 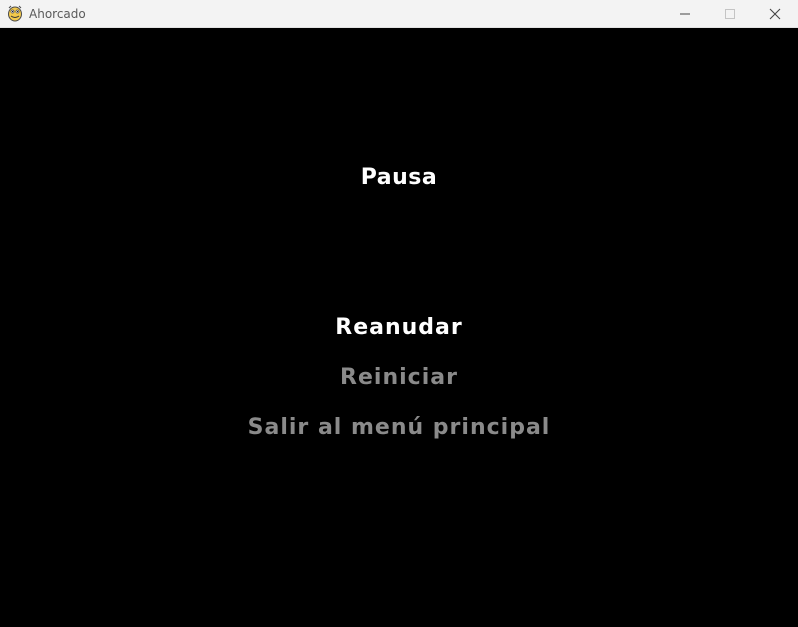 What do you see at coordinates (15, 13) in the screenshot?
I see `pygame-snake-icon` at bounding box center [15, 13].